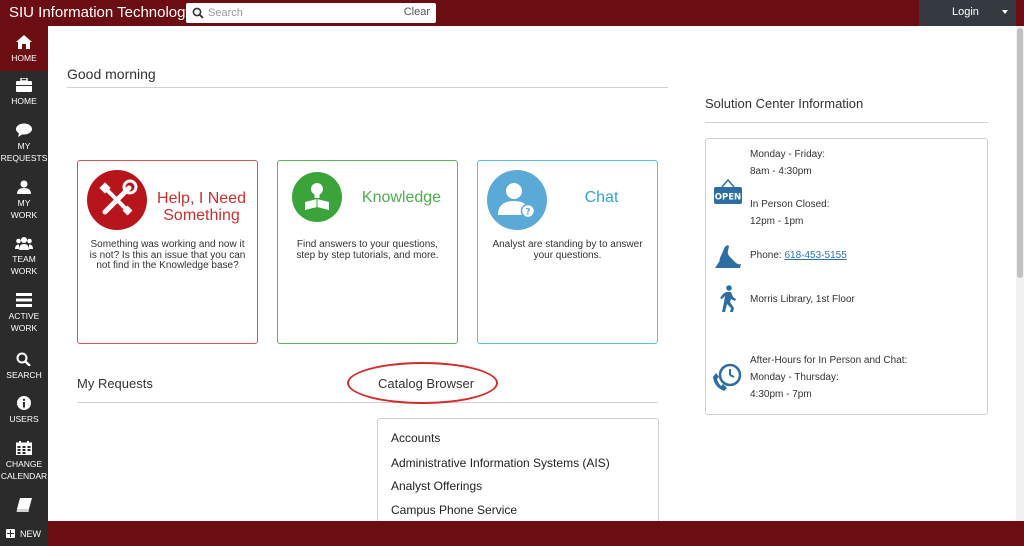  Describe the element at coordinates (784, 103) in the screenshot. I see `solution-center-title: Solution Center Information` at that location.